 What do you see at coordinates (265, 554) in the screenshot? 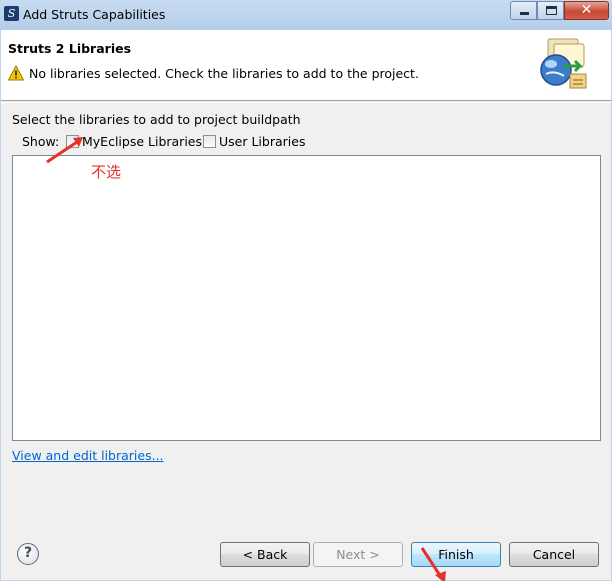
I see `back-button: < Back` at bounding box center [265, 554].